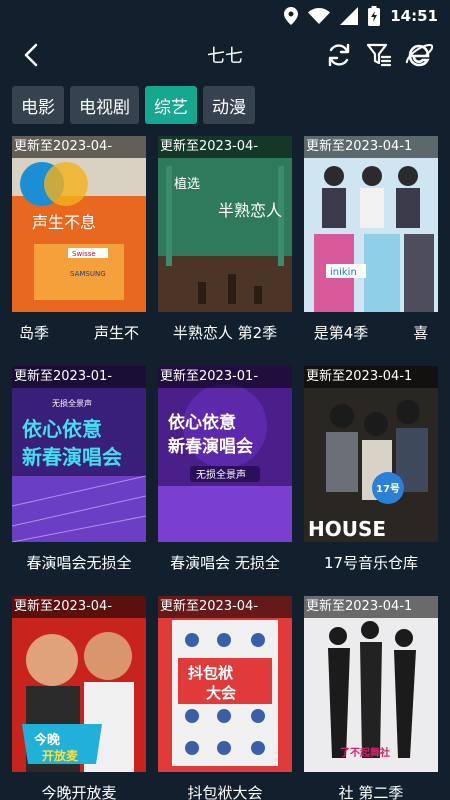 The image size is (450, 800). I want to click on poster-image: 无损全景声 依心依意 新春演唱会 更新至2023-01-, so click(79, 454).